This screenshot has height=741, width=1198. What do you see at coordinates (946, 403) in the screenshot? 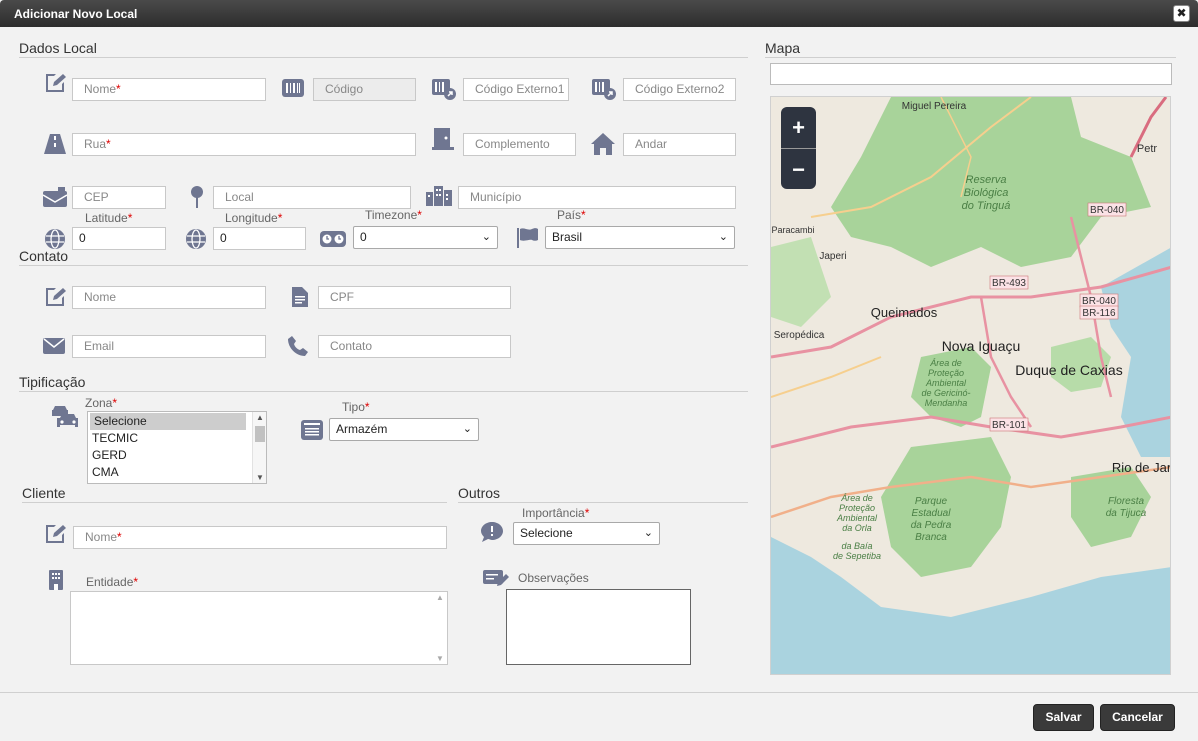
I see `map-place-label: Mendanha` at bounding box center [946, 403].